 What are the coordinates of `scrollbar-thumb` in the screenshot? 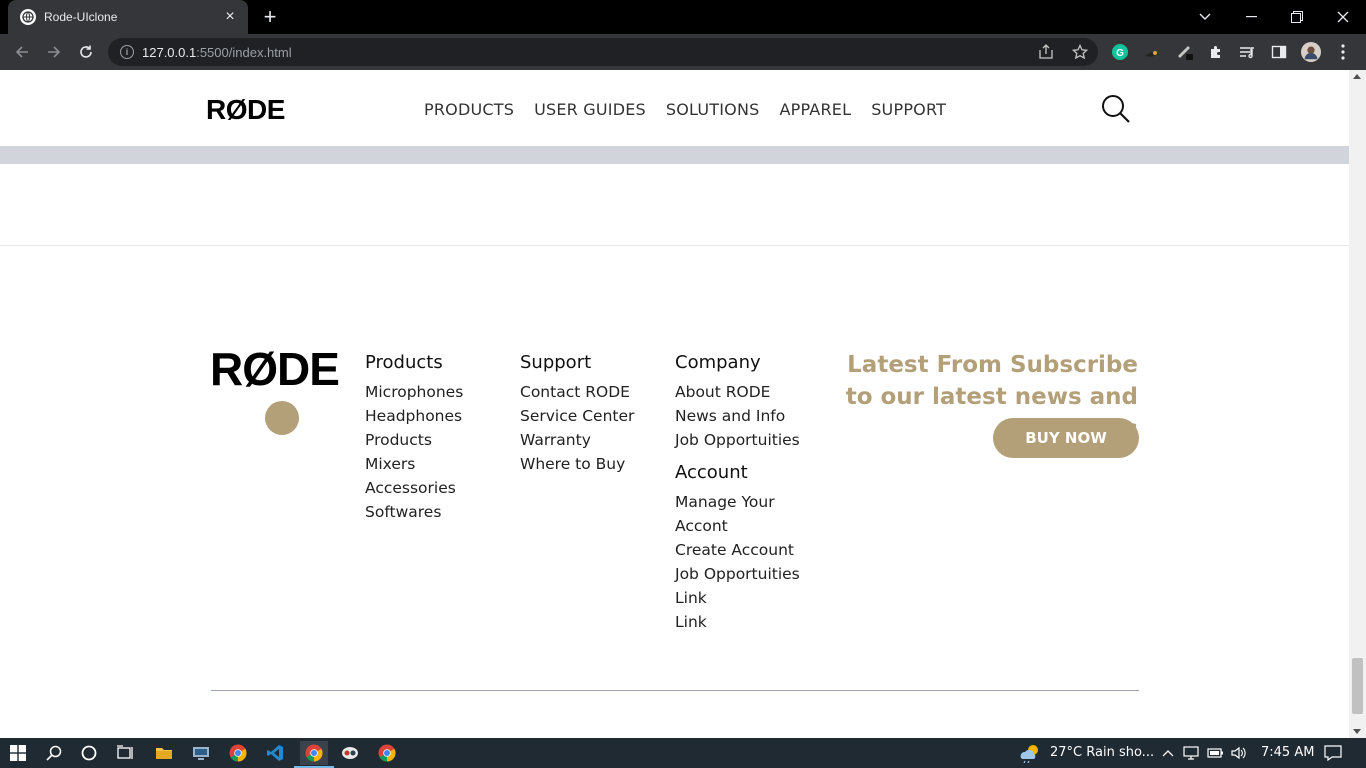 It's located at (1357, 686).